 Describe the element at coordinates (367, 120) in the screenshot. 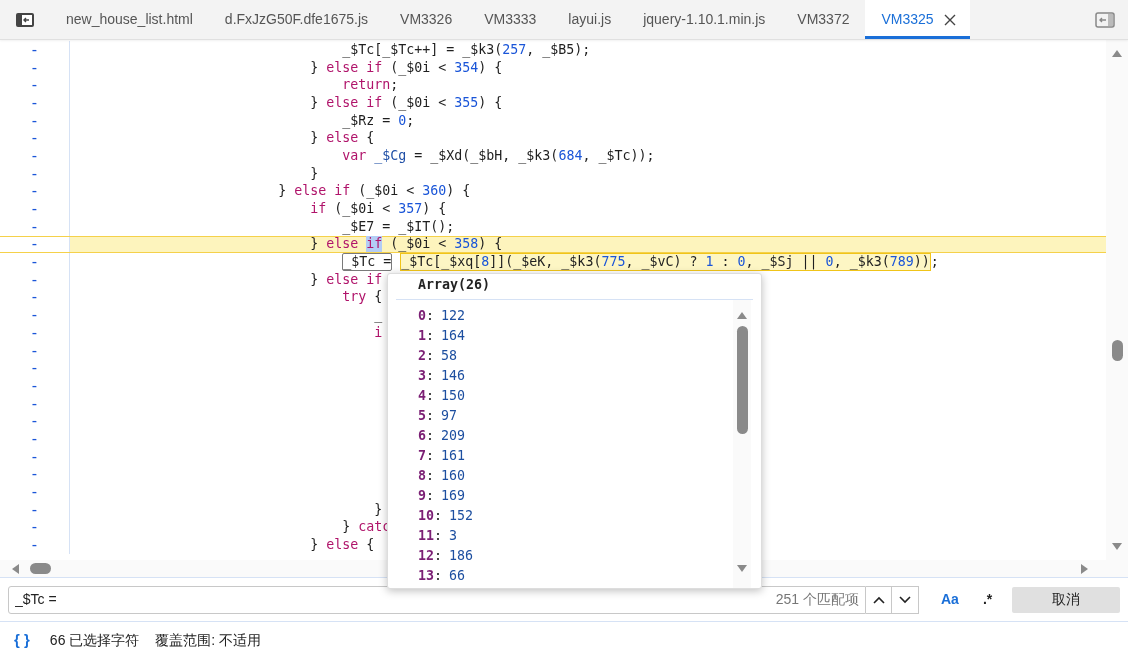

I see `code-text: _$Rz =` at that location.